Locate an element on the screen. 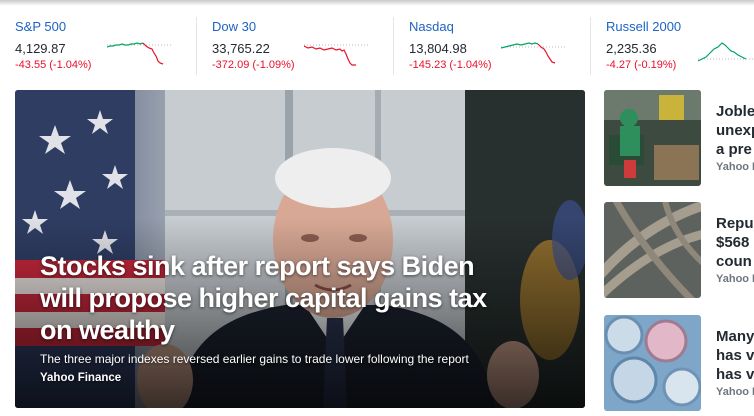 The image size is (754, 416). story-title: Jobless claims unexpectedly a pre is located at coordinates (735, 130).